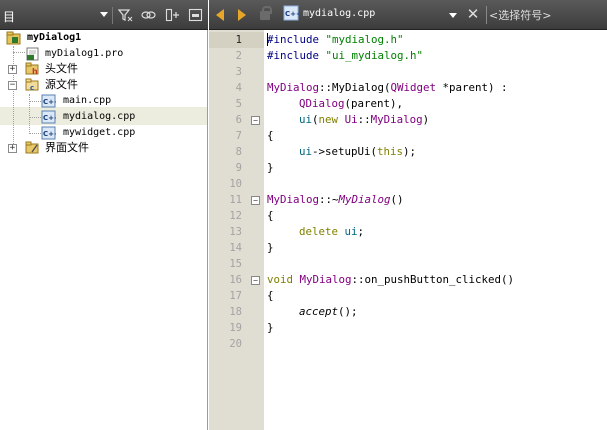 This screenshot has width=607, height=430. I want to click on symbol-selector: <选择符号>, so click(544, 15).